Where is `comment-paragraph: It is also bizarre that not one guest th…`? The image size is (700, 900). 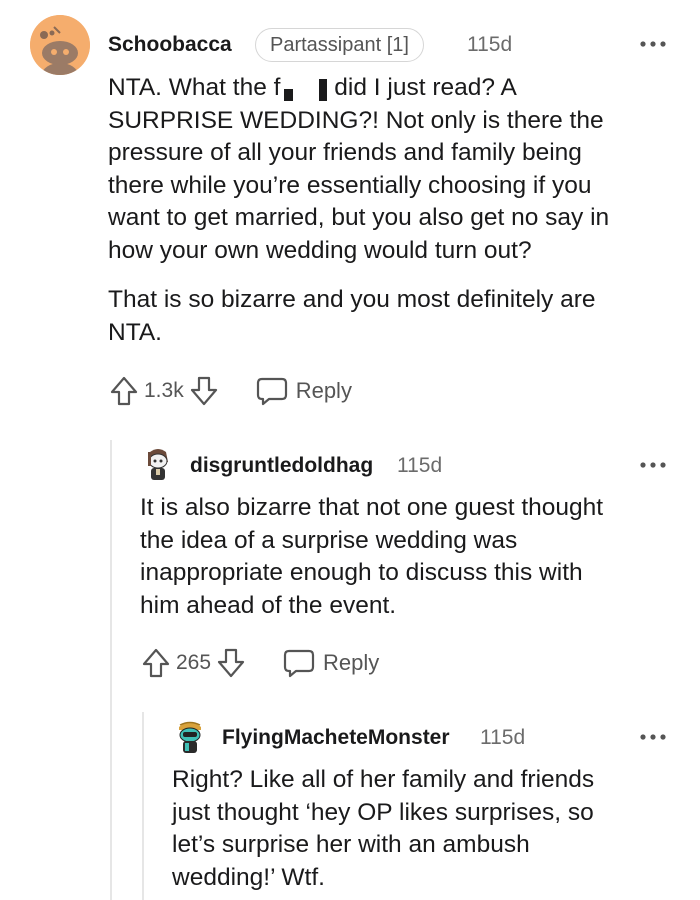 comment-paragraph: It is also bizarre that not one guest th… is located at coordinates (412, 557).